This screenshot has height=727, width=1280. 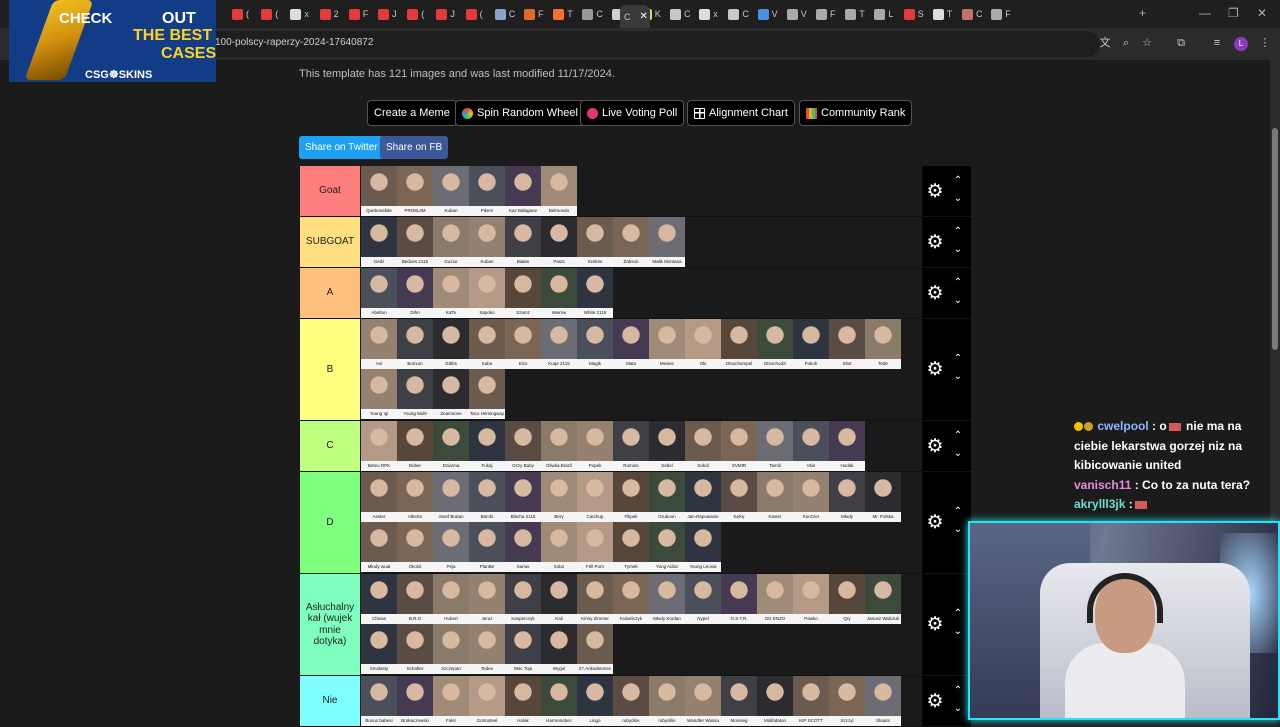 I want to click on rapper-card: Blacha 2115, so click(x=523, y=497).